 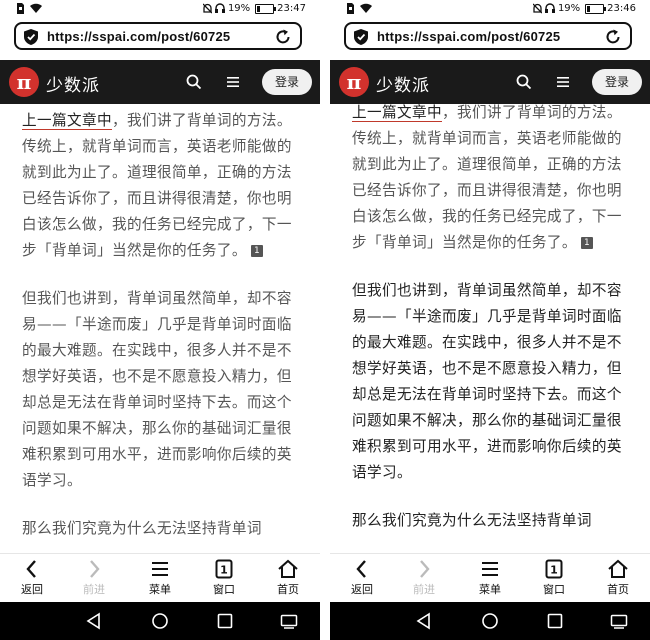 I want to click on paragraph-3: 那么我们究竟为什么无法坚持背单词, so click(x=472, y=520).